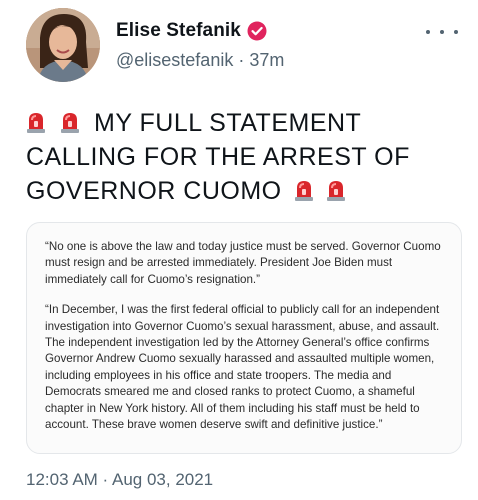  I want to click on author-avatar, so click(63, 45).